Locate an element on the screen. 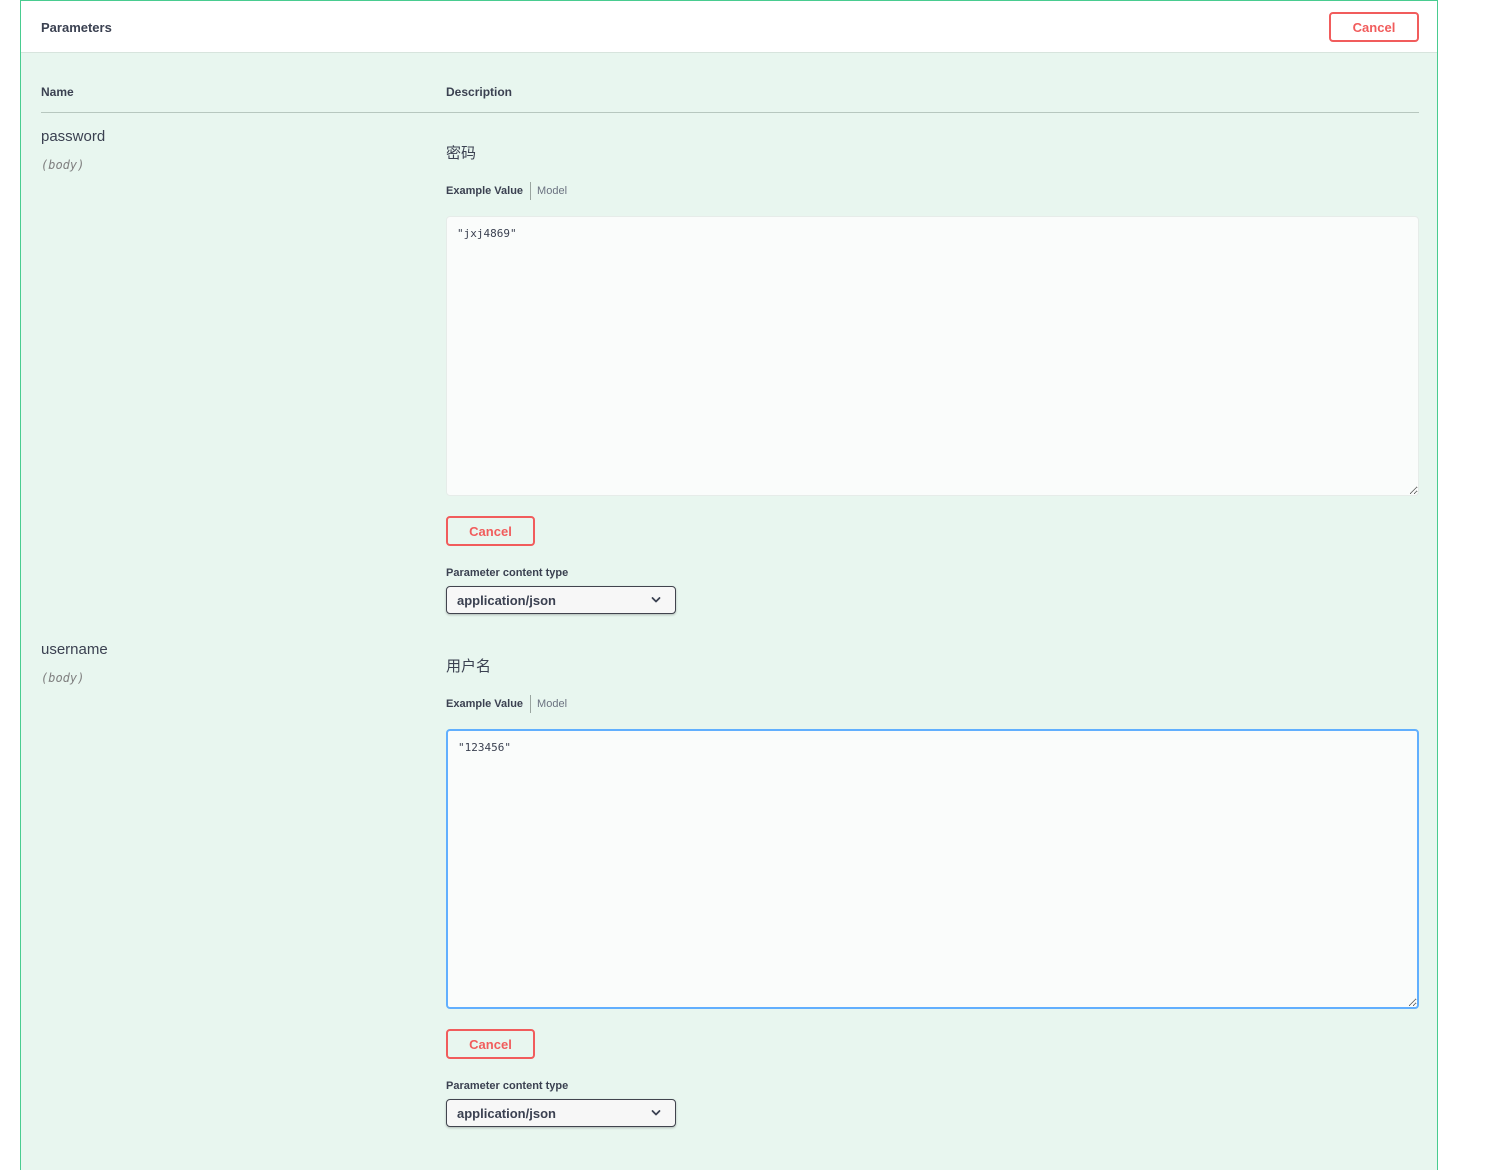 Image resolution: width=1497 pixels, height=1170 pixels. header-divider is located at coordinates (730, 112).